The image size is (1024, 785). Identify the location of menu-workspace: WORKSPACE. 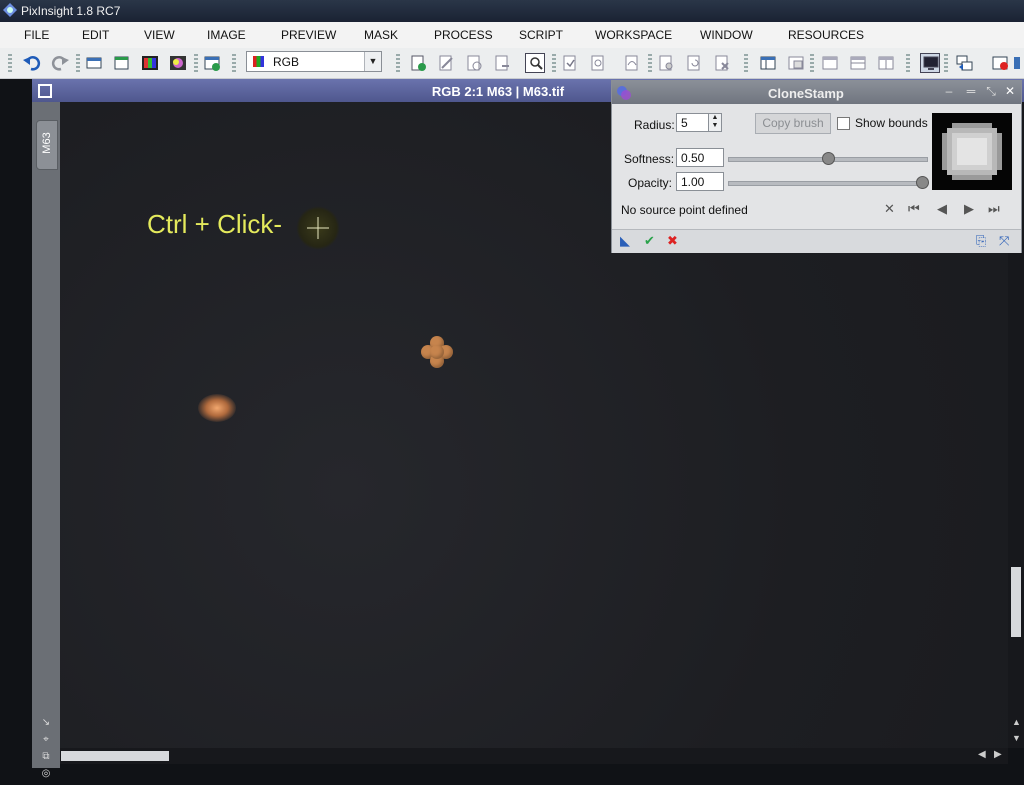
(633, 35).